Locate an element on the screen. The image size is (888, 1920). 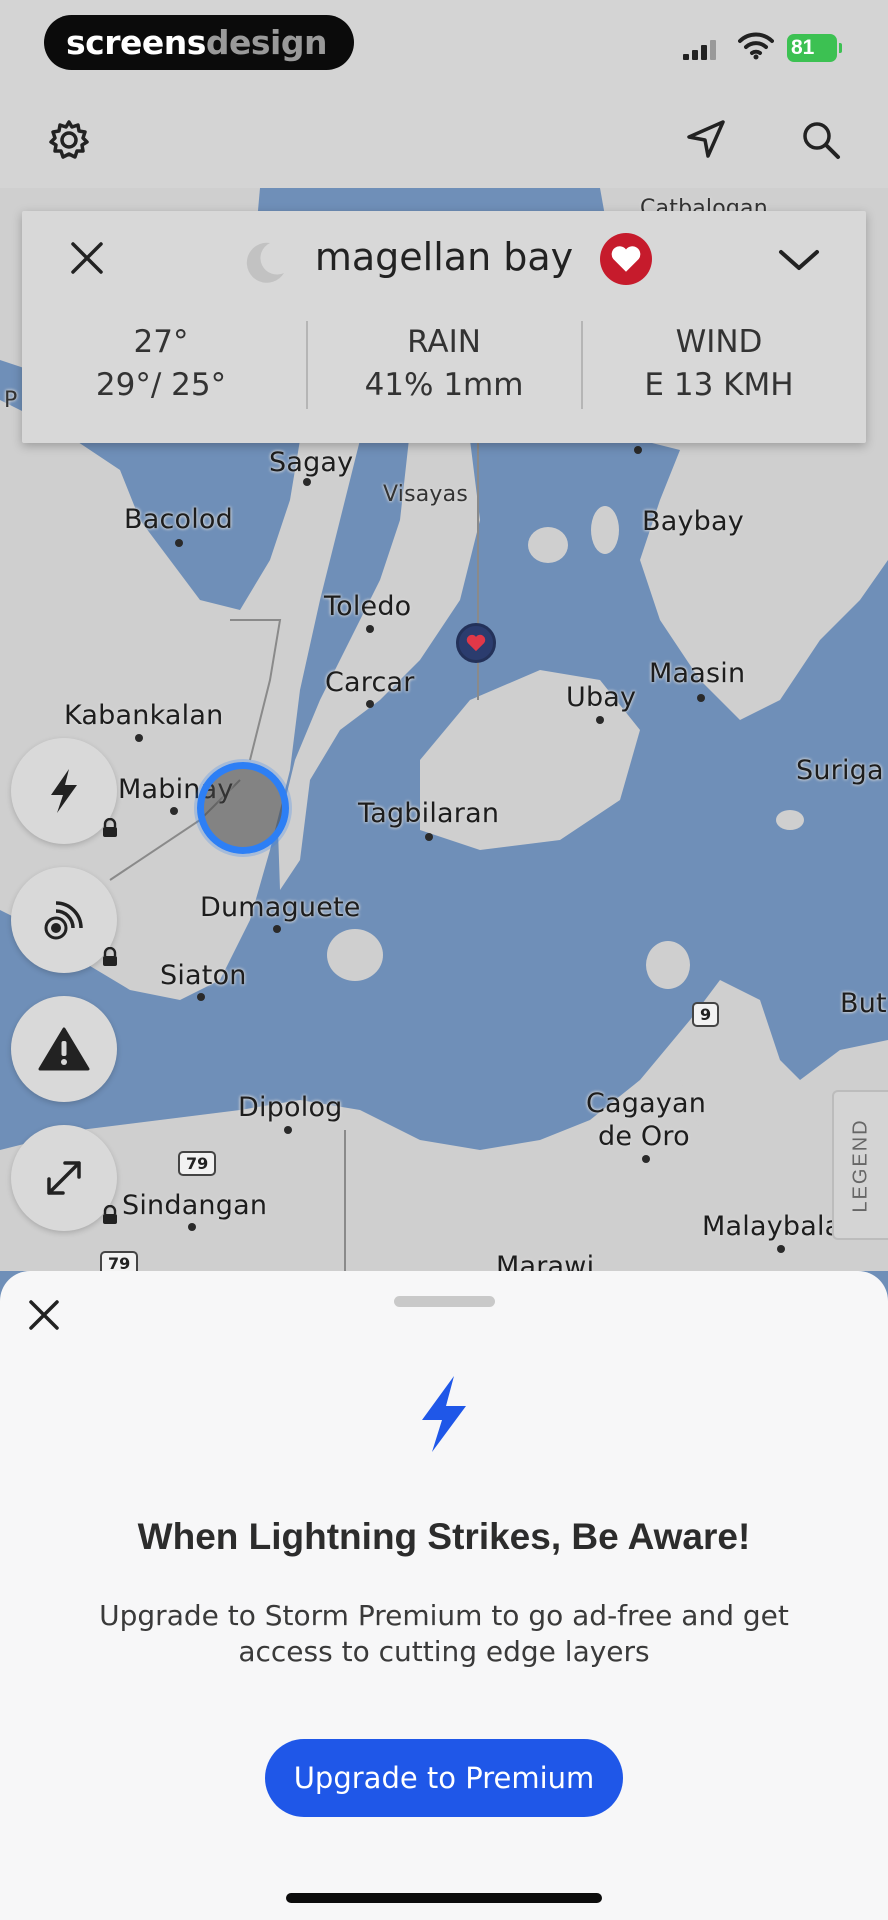
map-label-cagayan: Cagayan is located at coordinates (646, 1103).